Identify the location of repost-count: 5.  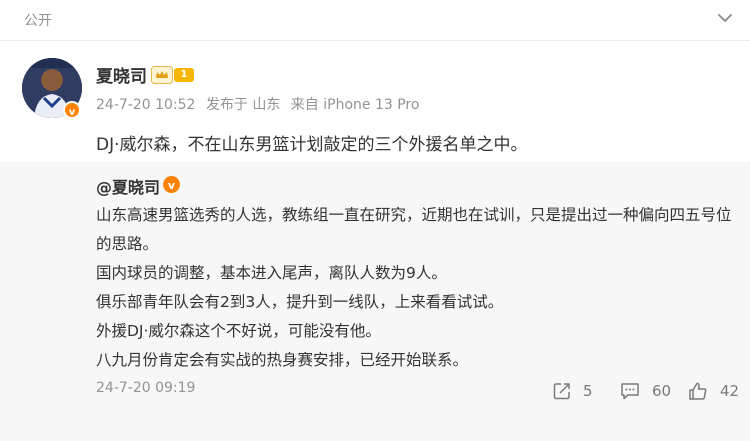
(588, 391).